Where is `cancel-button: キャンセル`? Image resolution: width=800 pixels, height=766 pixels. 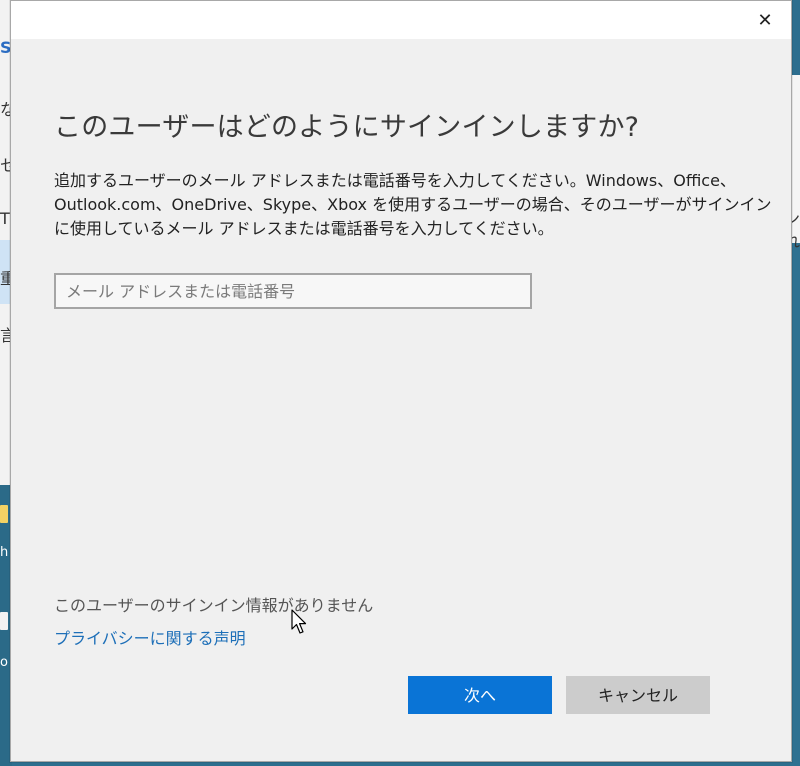
cancel-button: キャンセル is located at coordinates (638, 695).